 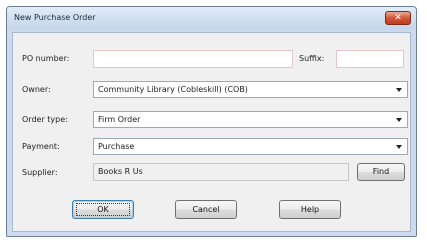 What do you see at coordinates (250, 119) in the screenshot?
I see `order-type-select: Firm Order` at bounding box center [250, 119].